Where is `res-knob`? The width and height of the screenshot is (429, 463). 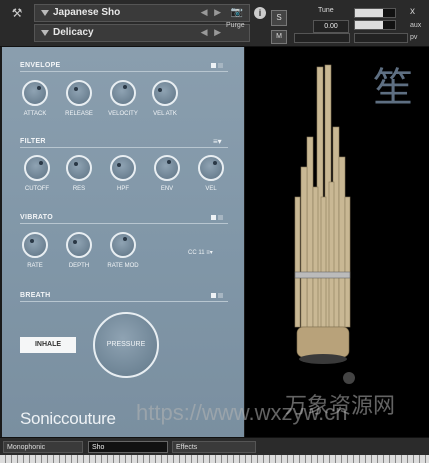
res-knob is located at coordinates (79, 168).